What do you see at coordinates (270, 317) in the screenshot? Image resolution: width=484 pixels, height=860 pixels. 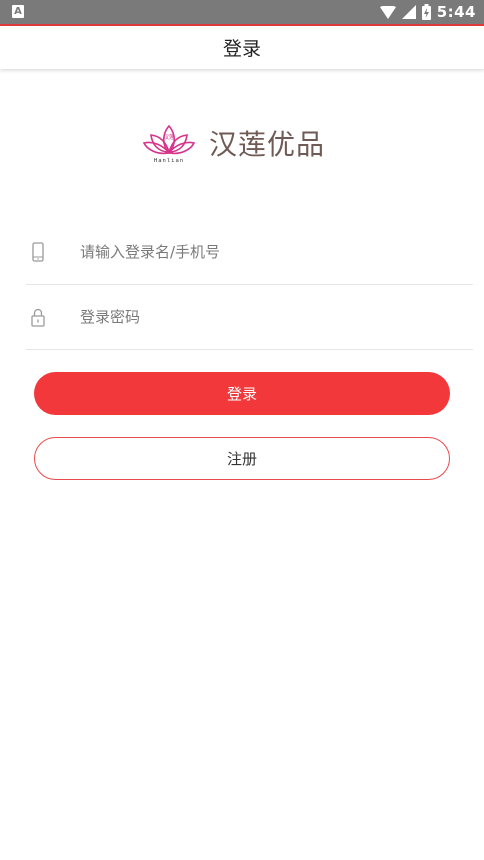 I see `password-input` at bounding box center [270, 317].